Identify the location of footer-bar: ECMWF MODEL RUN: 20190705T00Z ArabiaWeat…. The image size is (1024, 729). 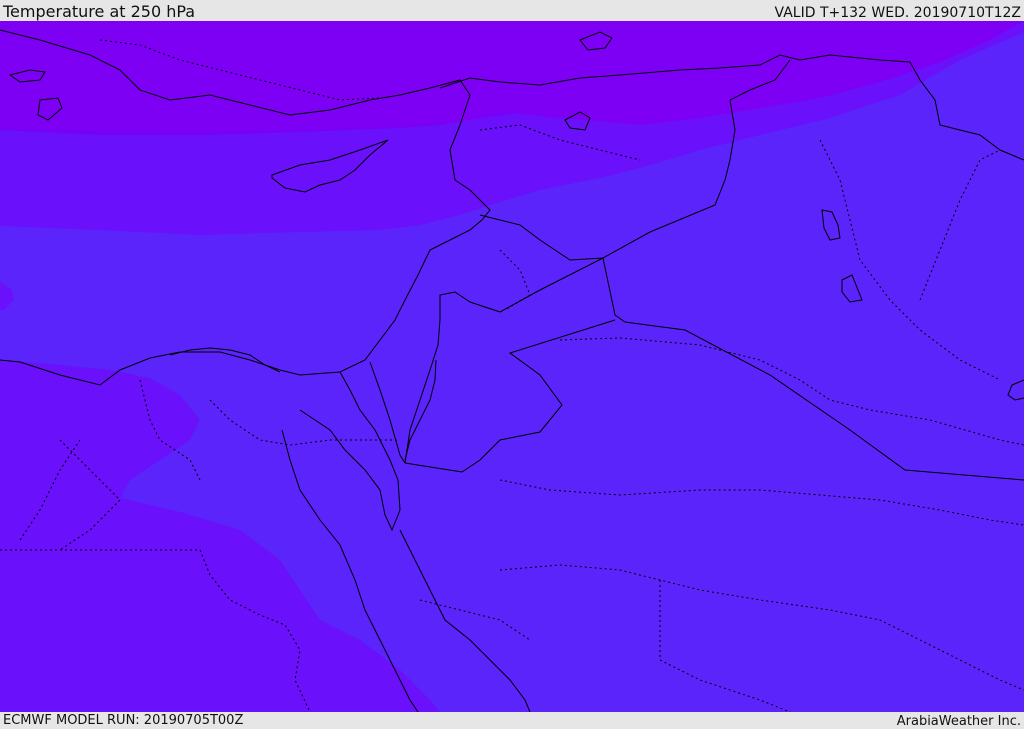
(512, 720).